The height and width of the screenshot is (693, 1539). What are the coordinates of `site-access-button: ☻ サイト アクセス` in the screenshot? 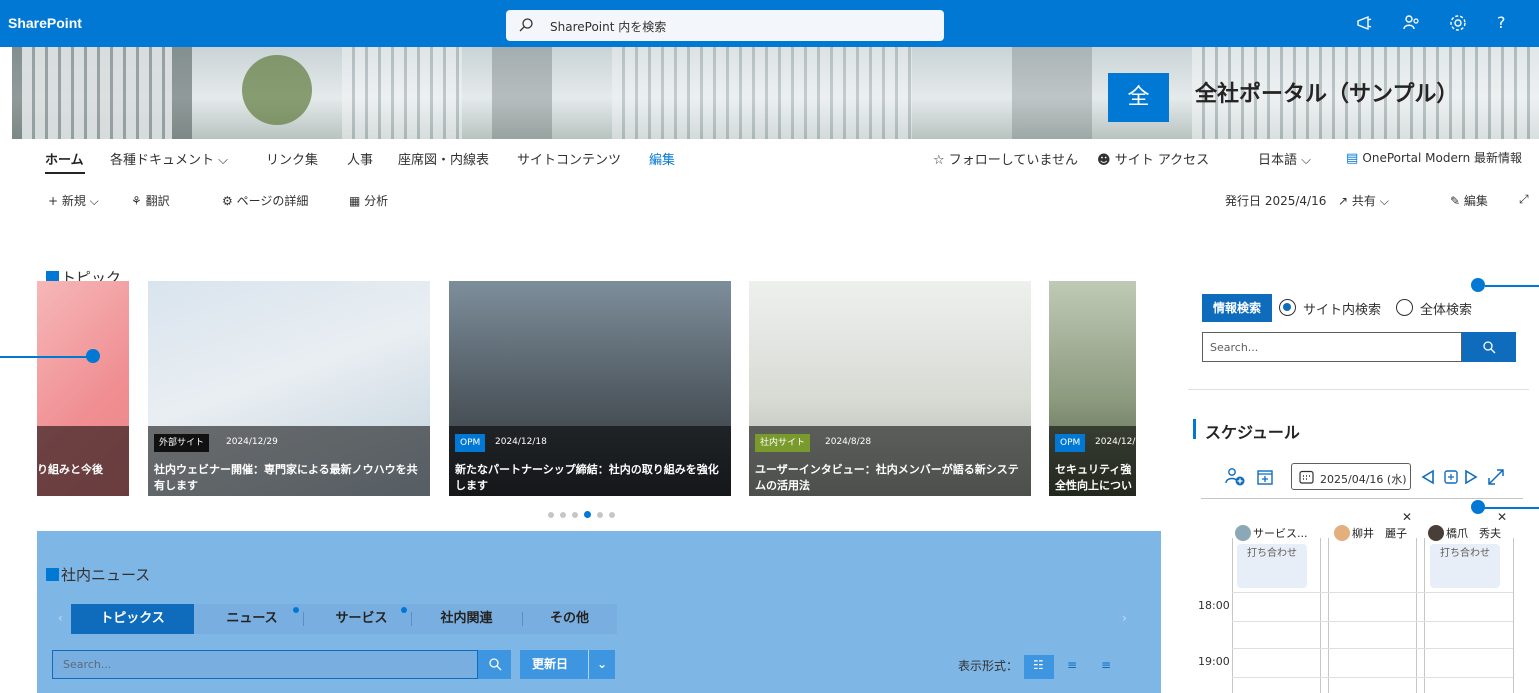 It's located at (1153, 158).